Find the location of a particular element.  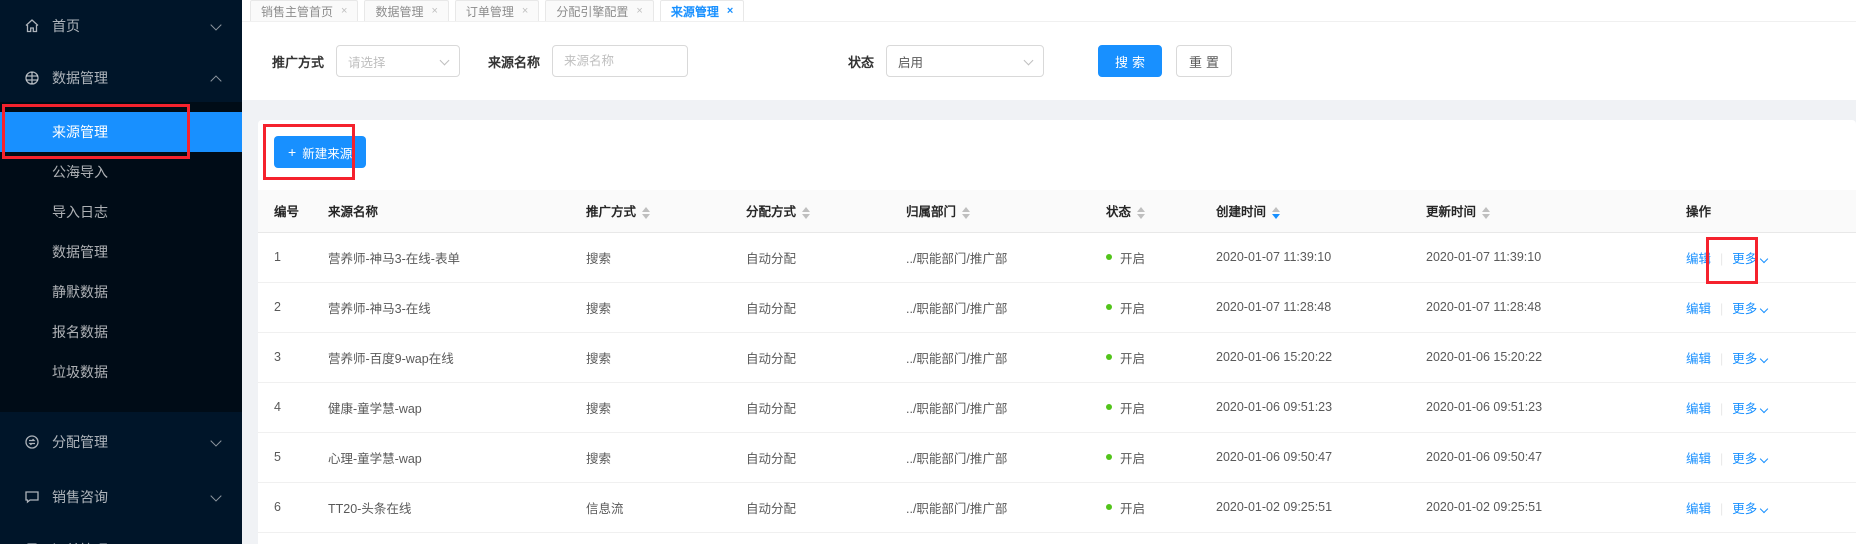

sidebar-item-order-management: 订单管理 is located at coordinates (121, 535).